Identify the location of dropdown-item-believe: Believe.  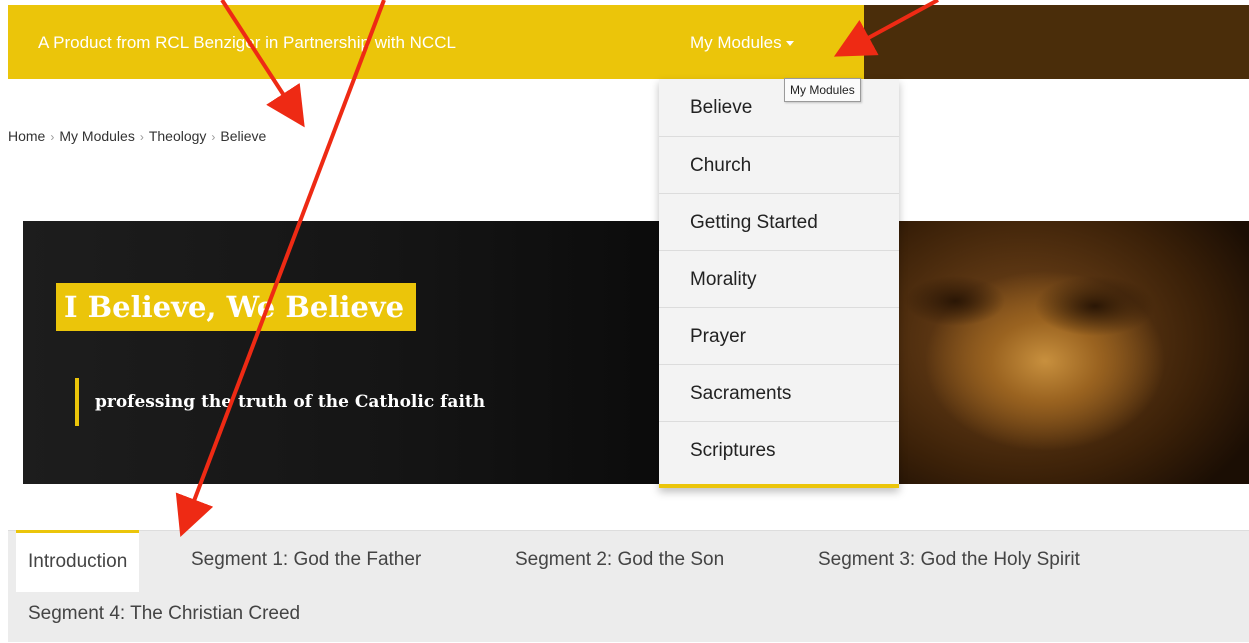
(779, 107).